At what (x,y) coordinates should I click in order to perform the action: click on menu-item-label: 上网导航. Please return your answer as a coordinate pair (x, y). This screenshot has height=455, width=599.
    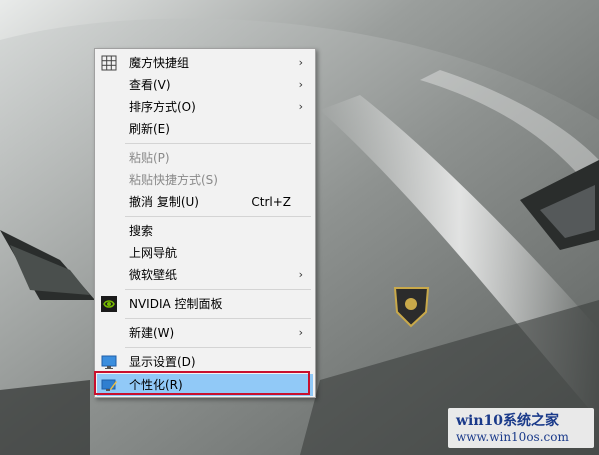
    Looking at the image, I should click on (153, 253).